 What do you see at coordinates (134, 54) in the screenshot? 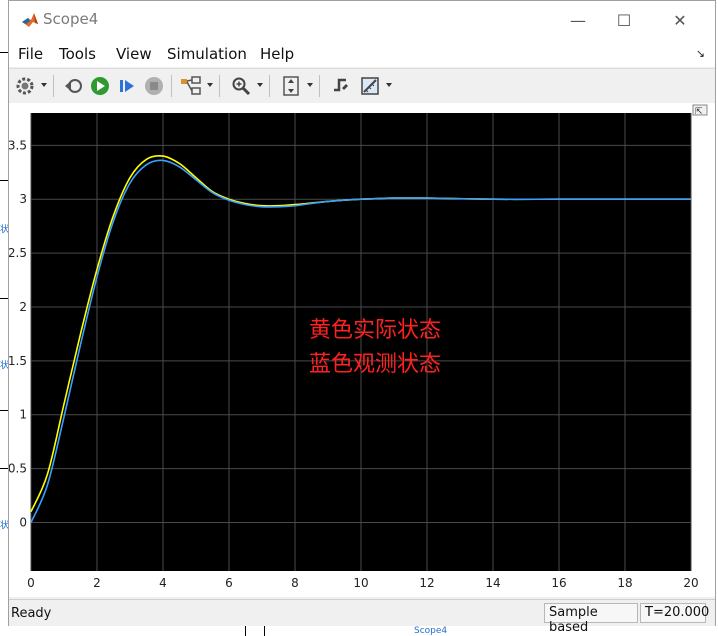
I see `menu-view: View` at bounding box center [134, 54].